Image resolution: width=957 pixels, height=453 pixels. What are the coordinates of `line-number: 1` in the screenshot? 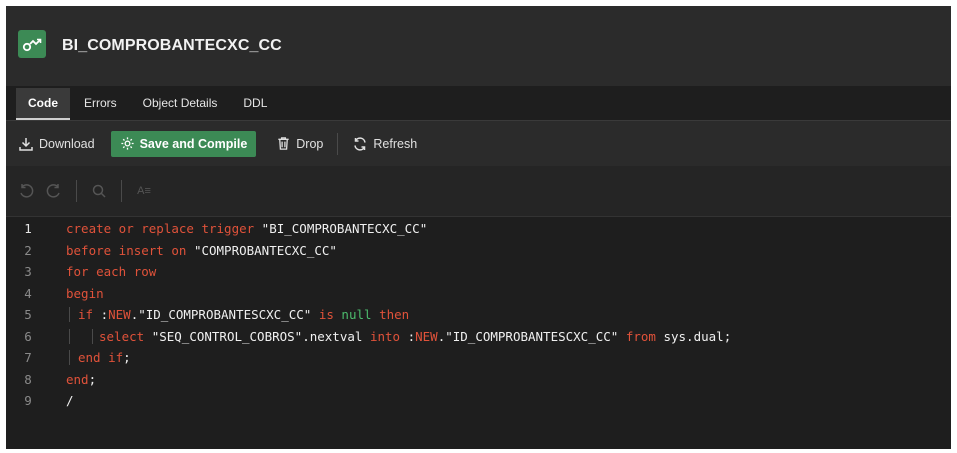 It's located at (28, 229).